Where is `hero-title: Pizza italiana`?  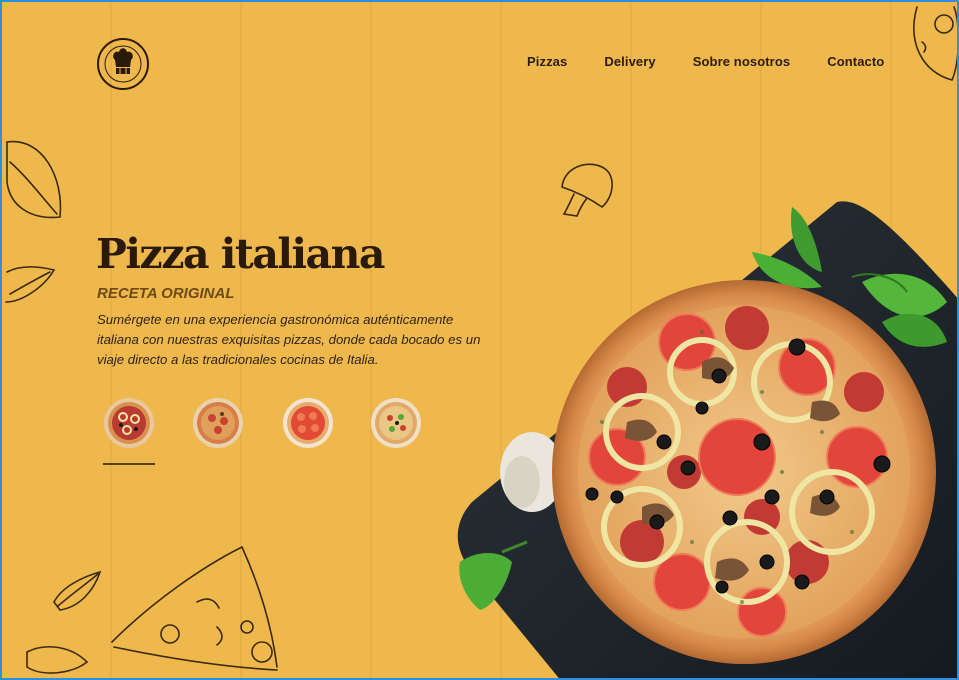 hero-title: Pizza italiana is located at coordinates (240, 254).